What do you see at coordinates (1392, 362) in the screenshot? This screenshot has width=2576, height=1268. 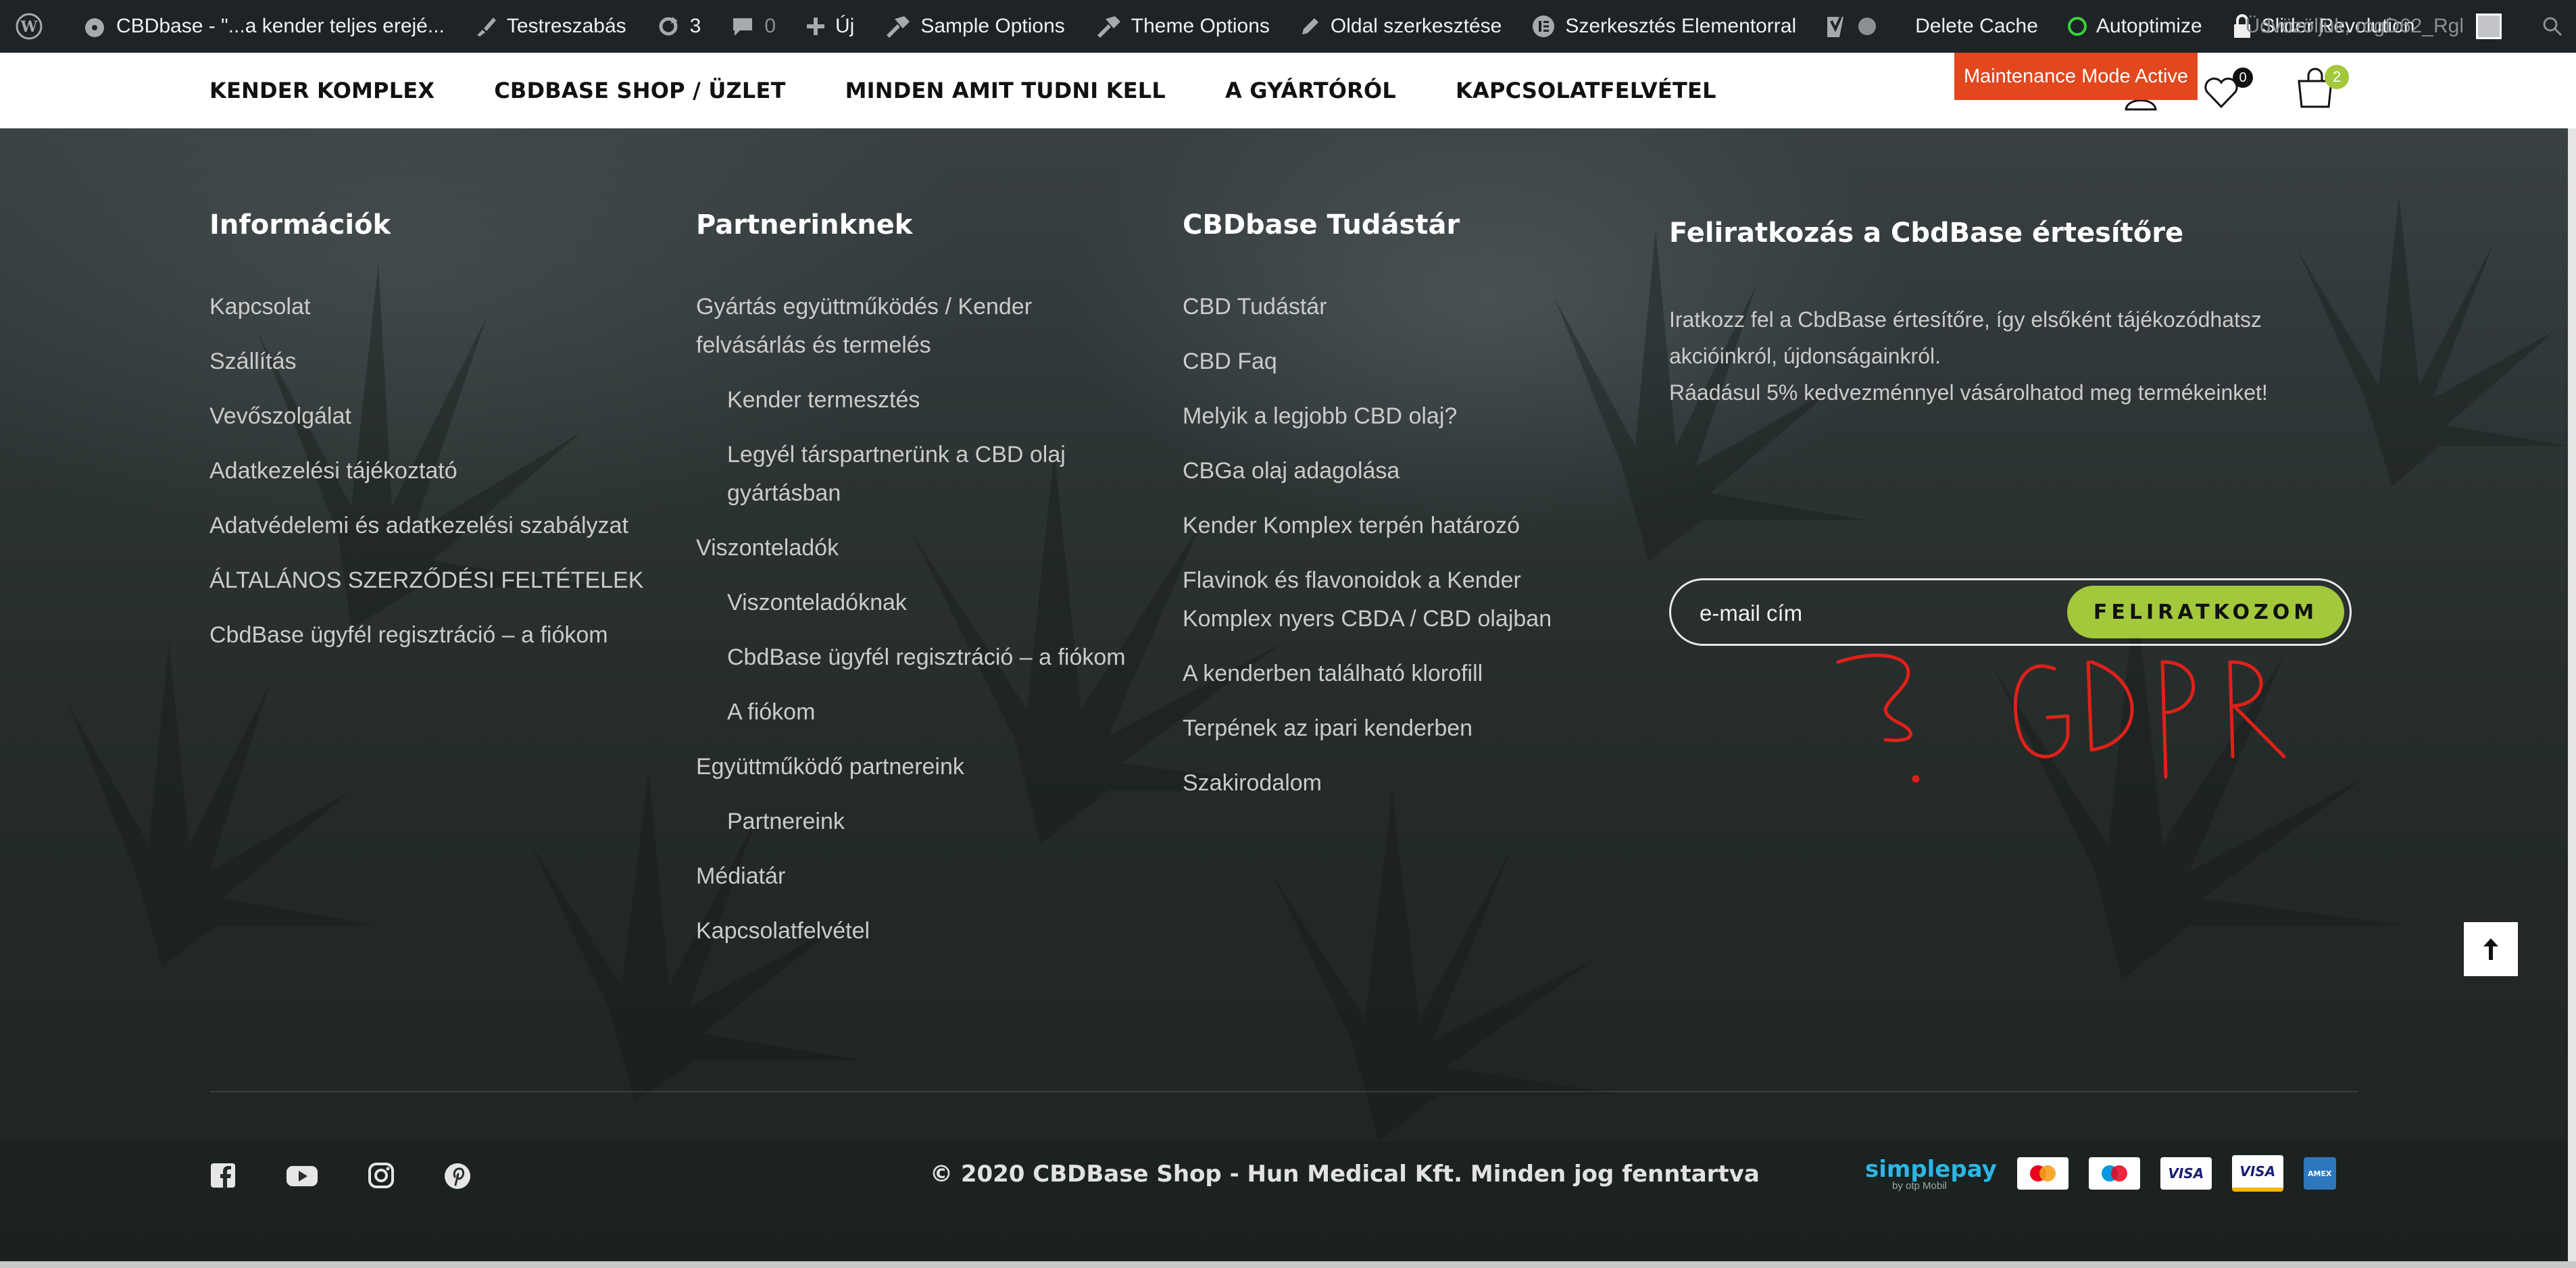 I see `footer-link: CBD Faq` at bounding box center [1392, 362].